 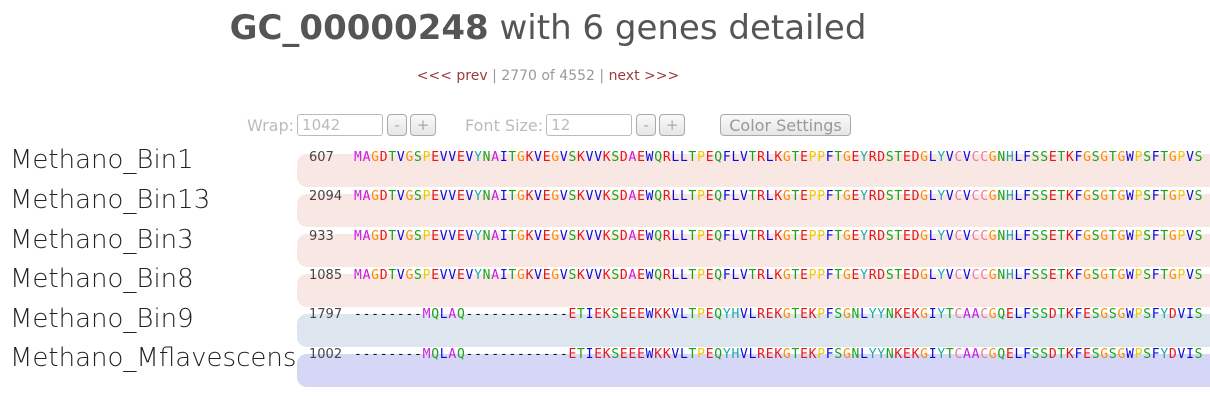 I want to click on title-suffix: with 6 genes detailed, so click(x=677, y=28).